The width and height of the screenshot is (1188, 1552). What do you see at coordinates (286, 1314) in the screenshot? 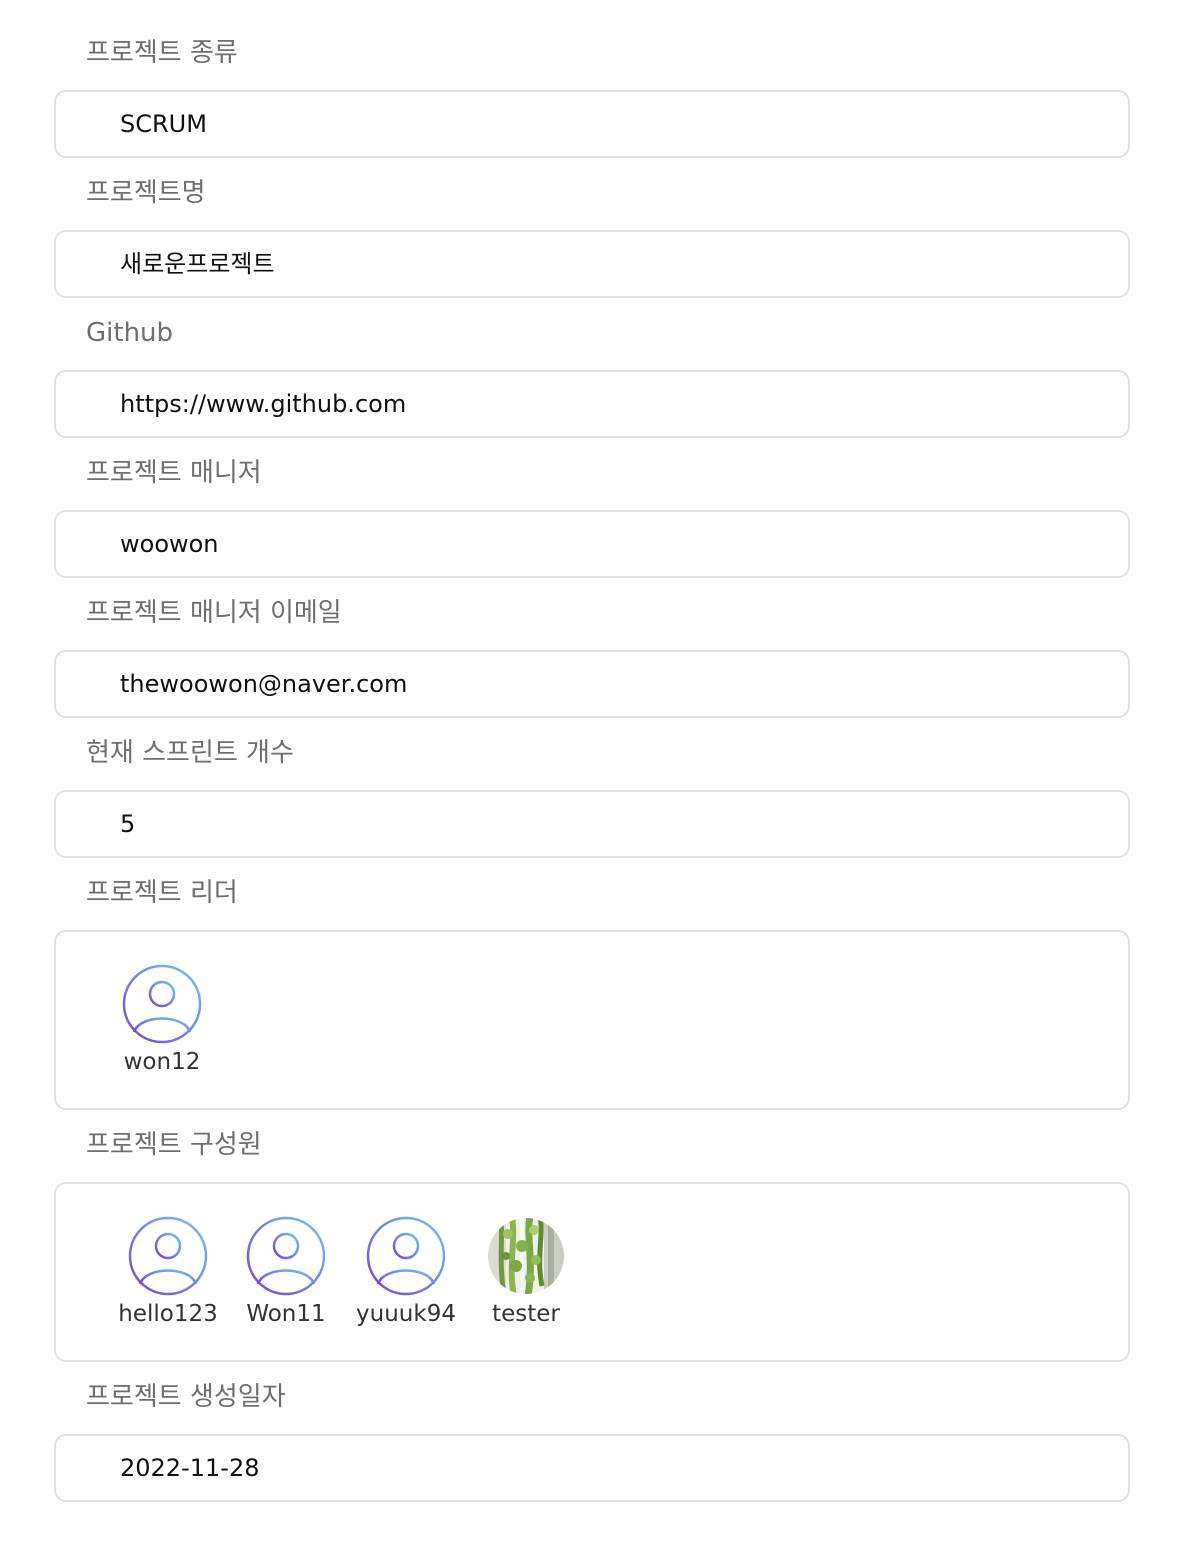
I see `member-username: Won11` at bounding box center [286, 1314].